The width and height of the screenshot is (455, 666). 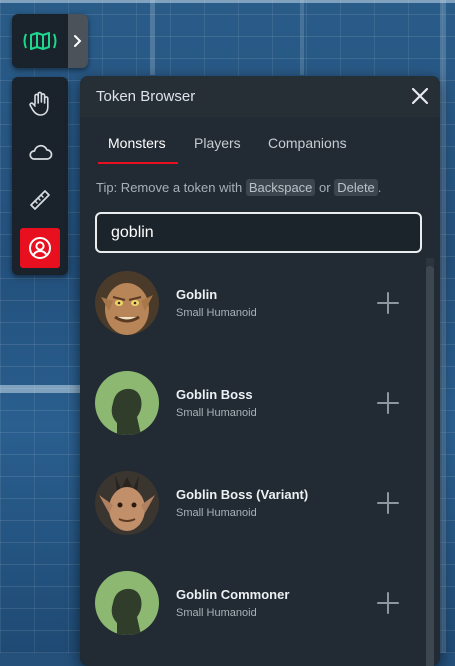 I want to click on token-tool-button, so click(x=40, y=248).